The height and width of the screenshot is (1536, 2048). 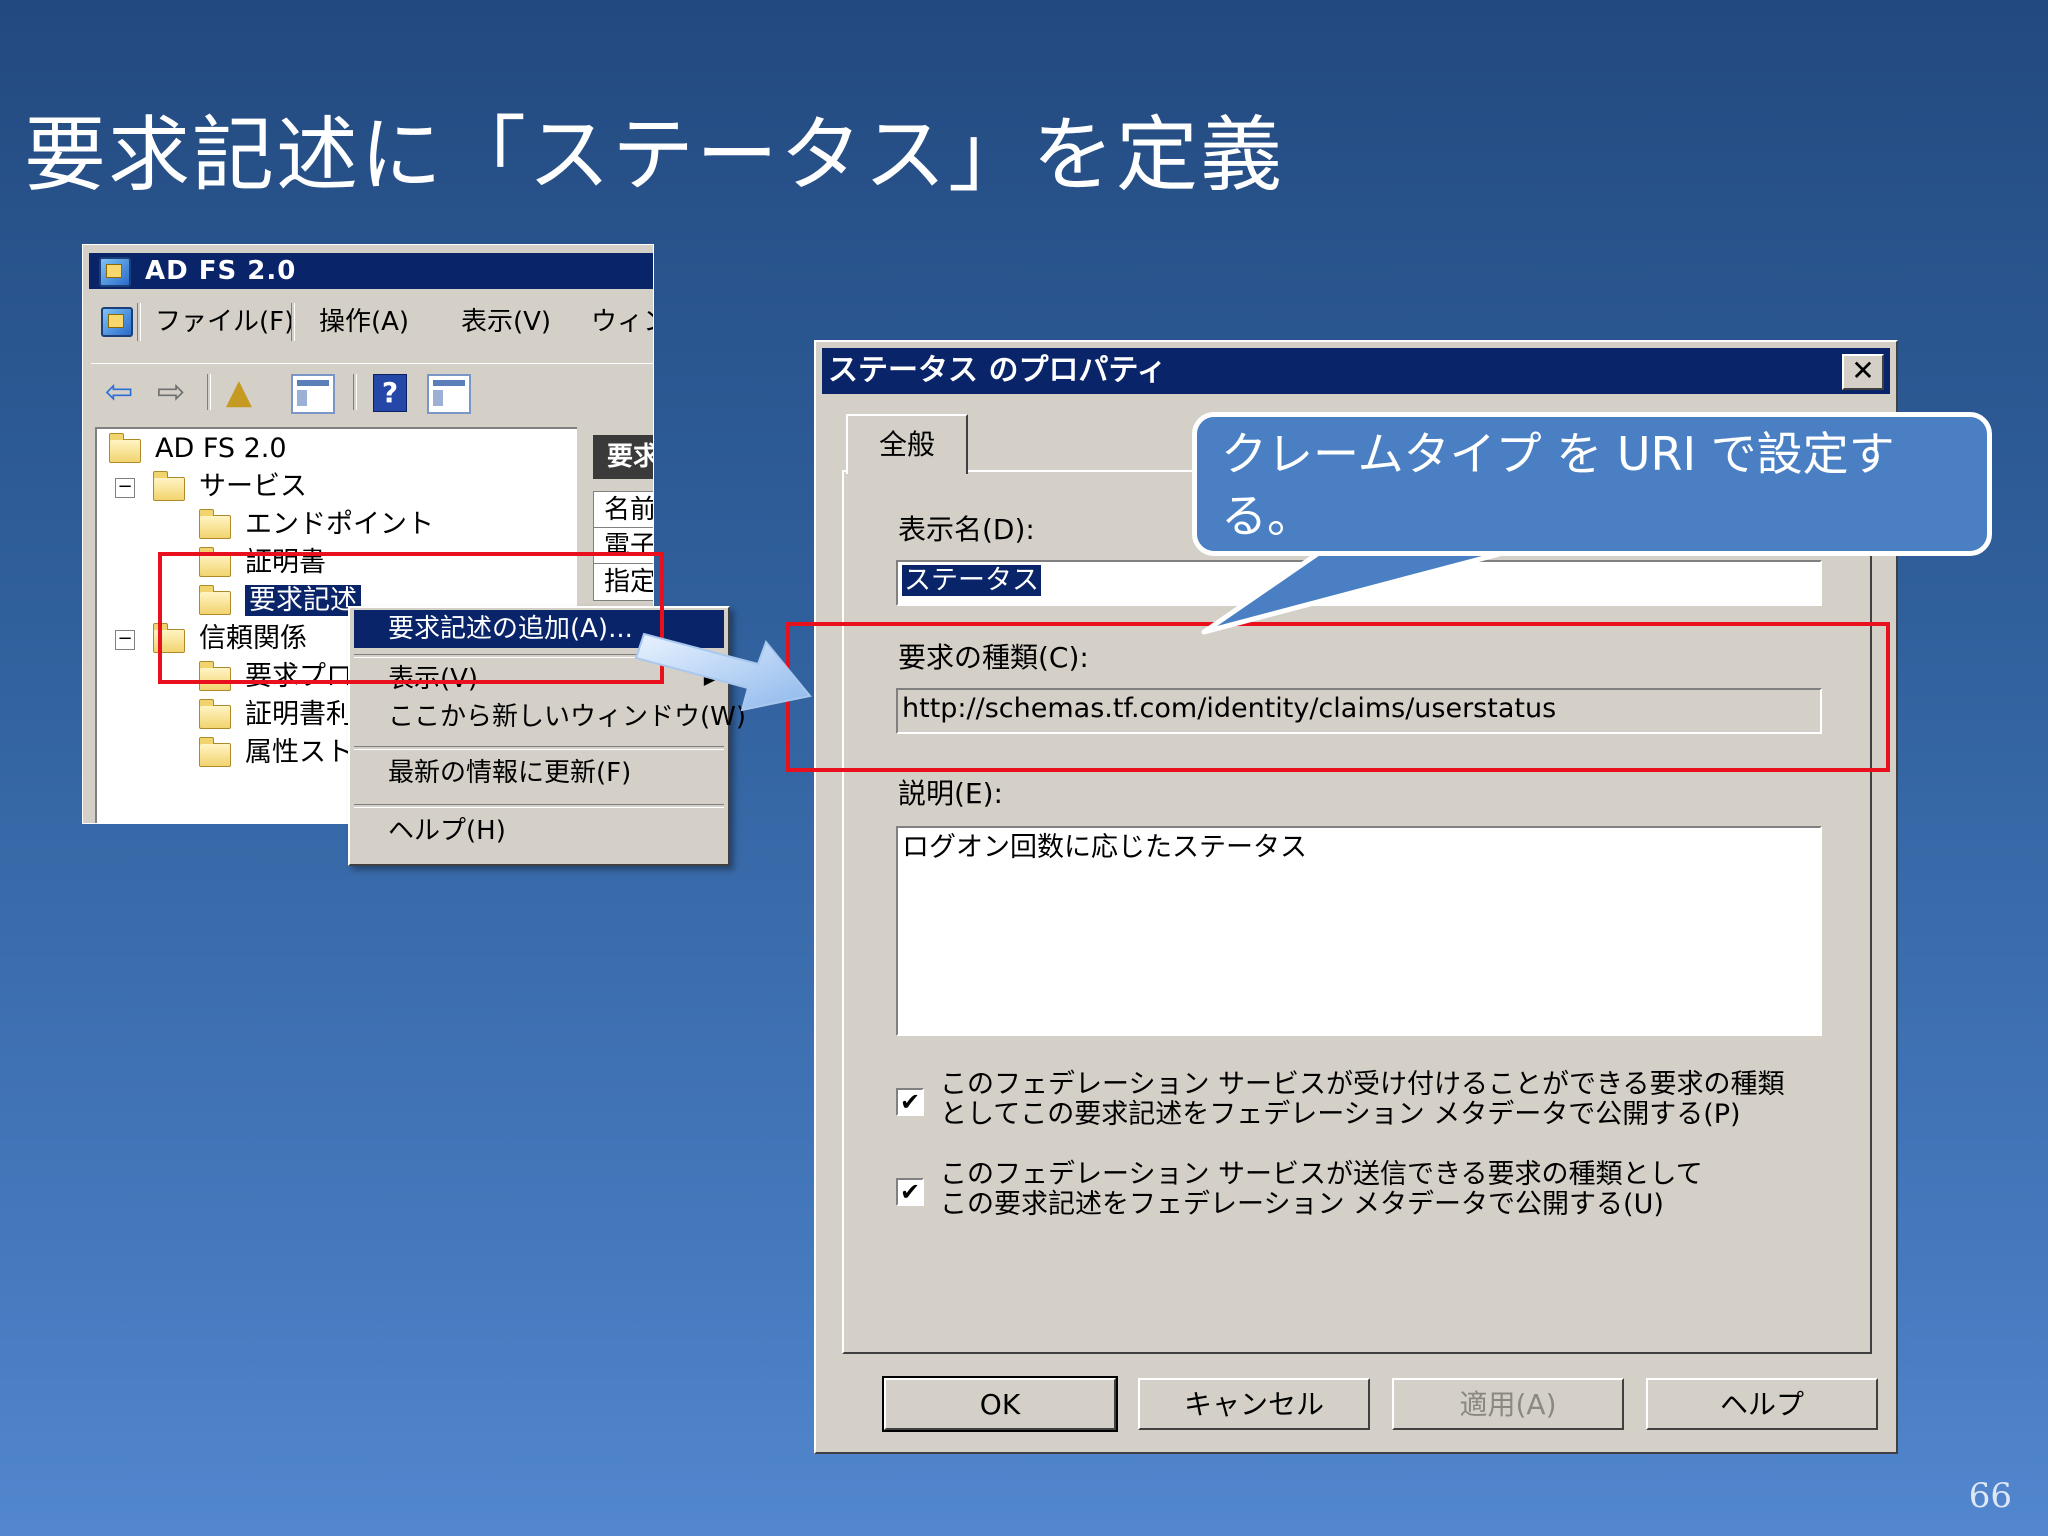 I want to click on up-folder-icon: ▲, so click(x=239, y=392).